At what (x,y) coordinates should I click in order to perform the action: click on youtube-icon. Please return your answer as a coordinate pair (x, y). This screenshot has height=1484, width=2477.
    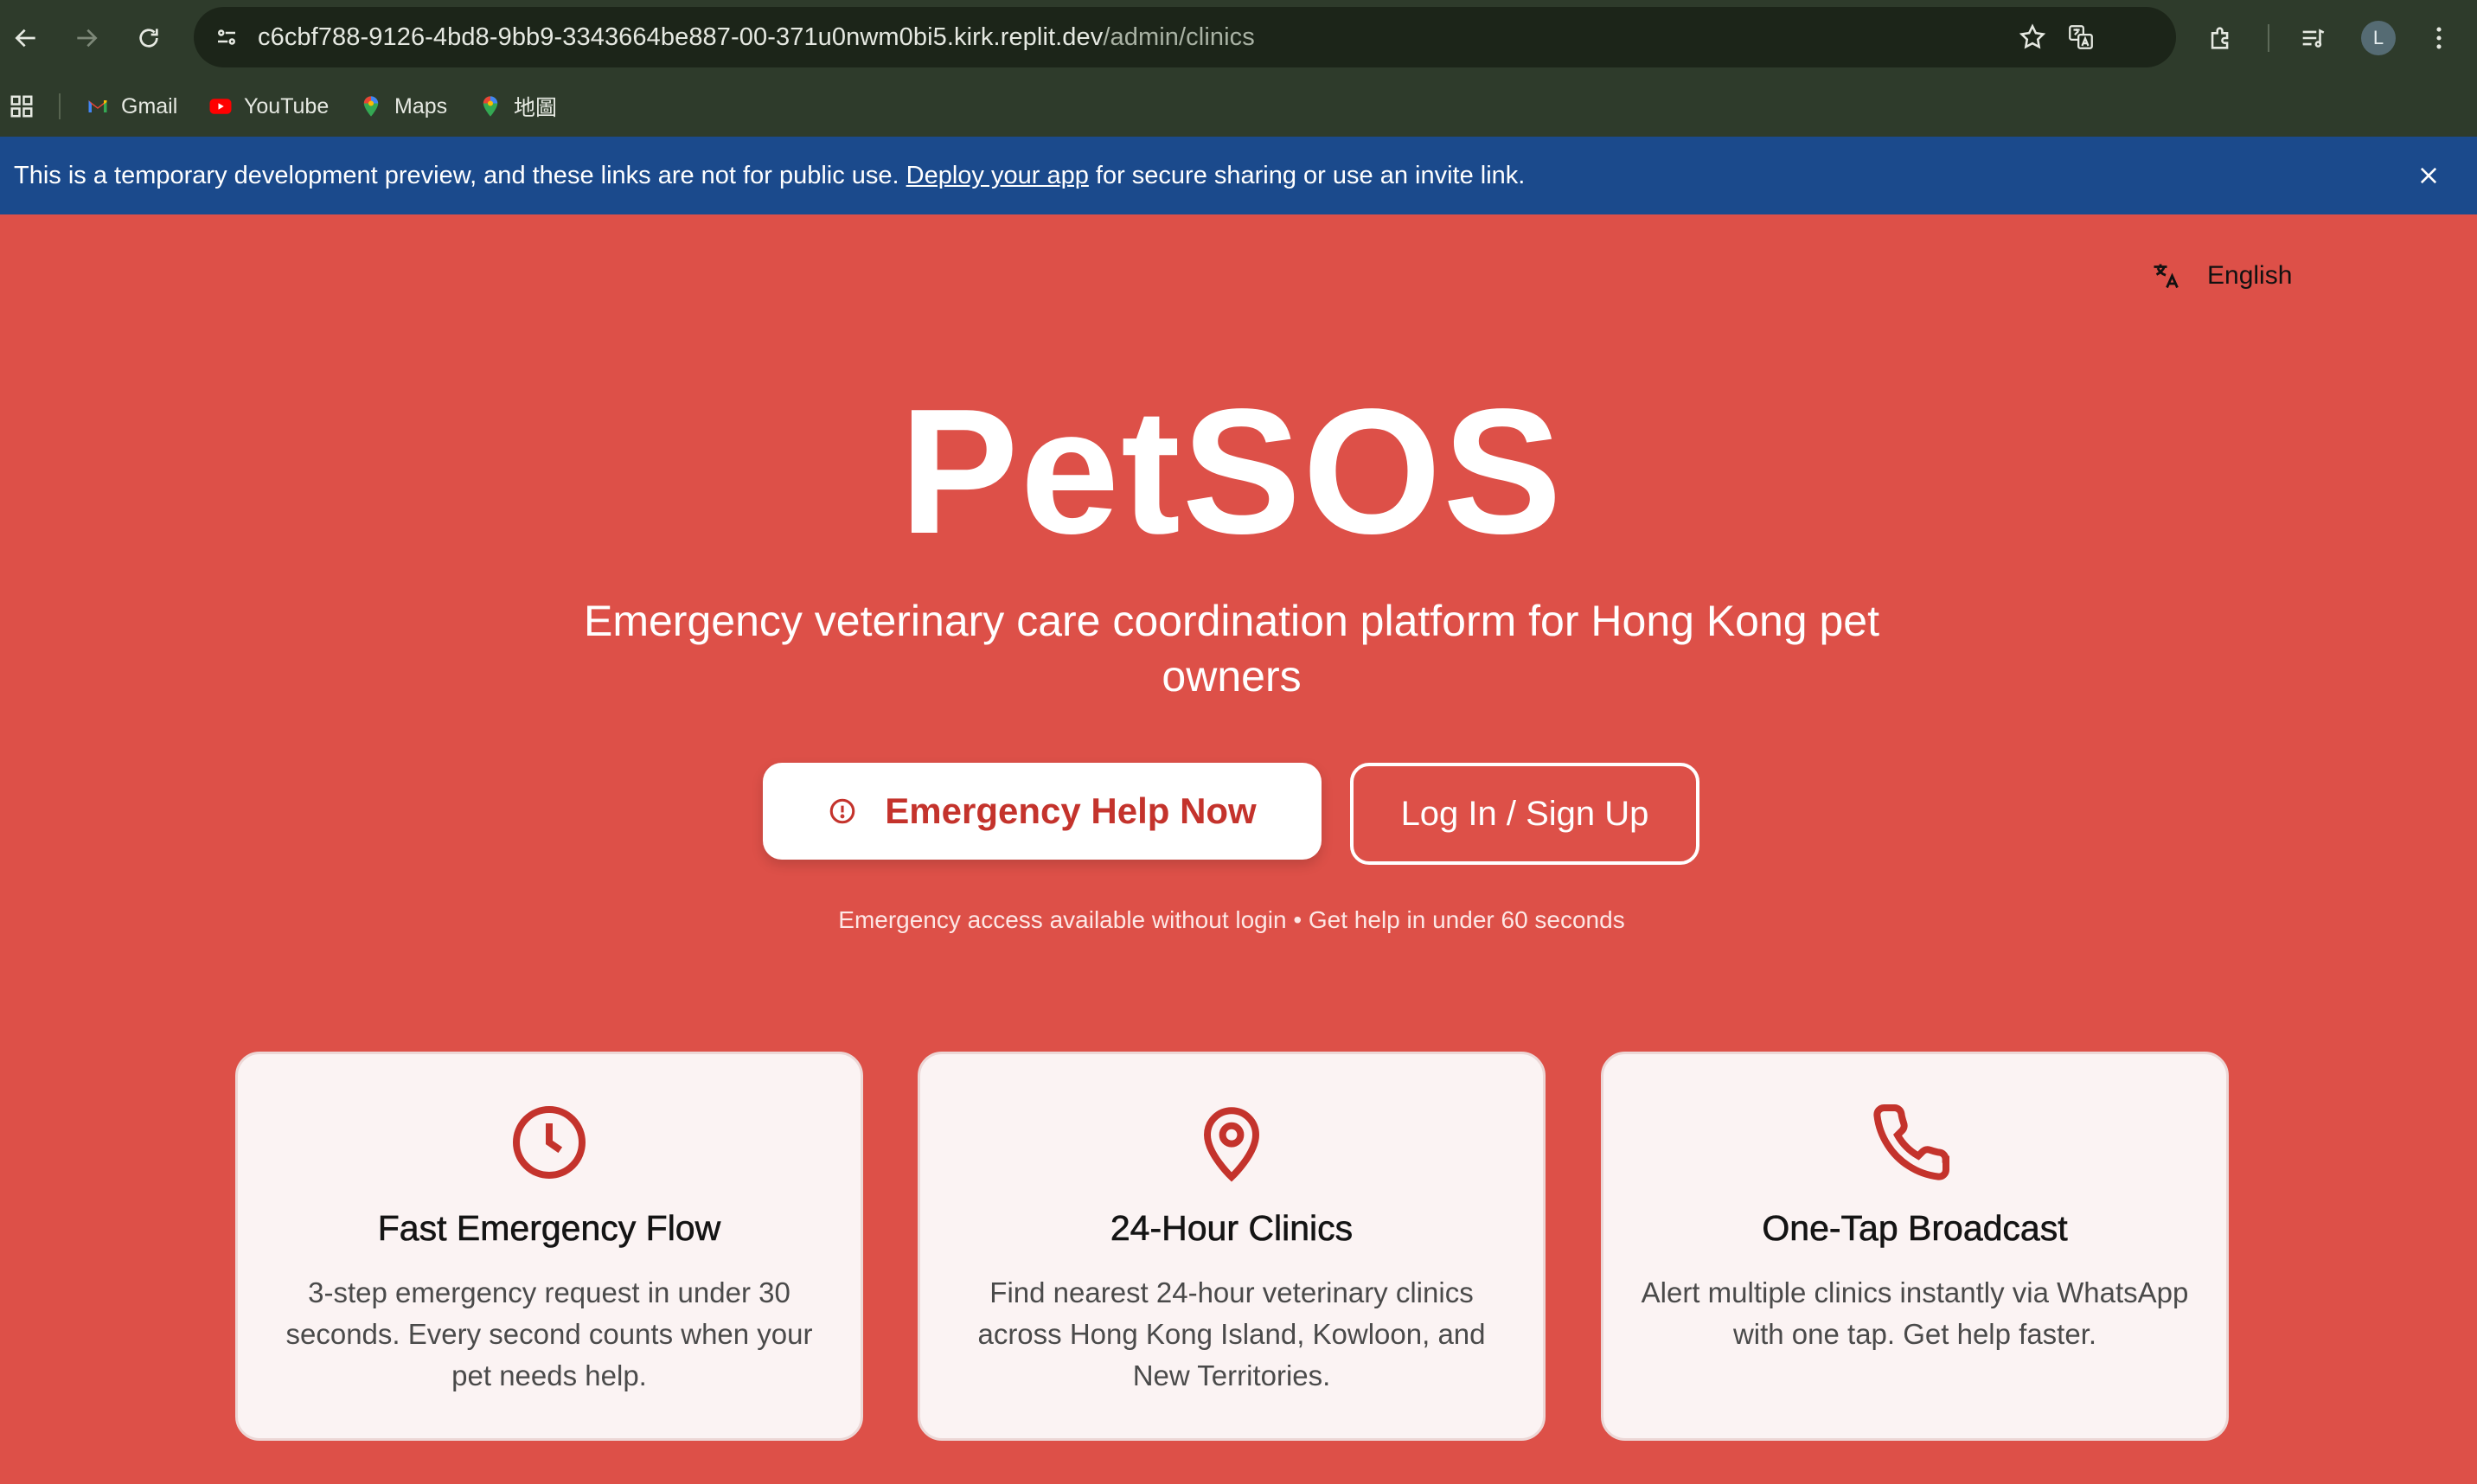
    Looking at the image, I should click on (221, 106).